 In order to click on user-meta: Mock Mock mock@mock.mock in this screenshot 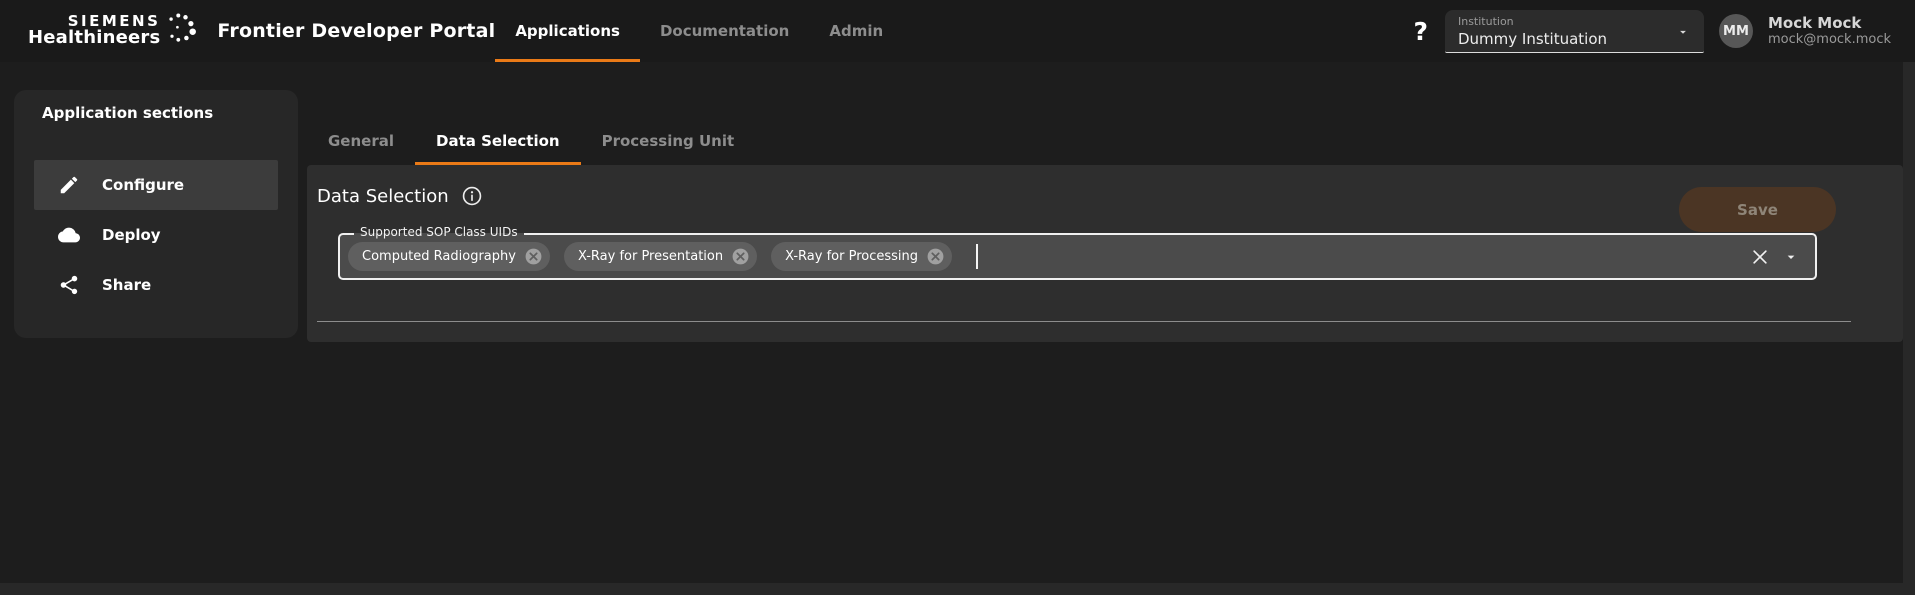, I will do `click(1829, 31)`.